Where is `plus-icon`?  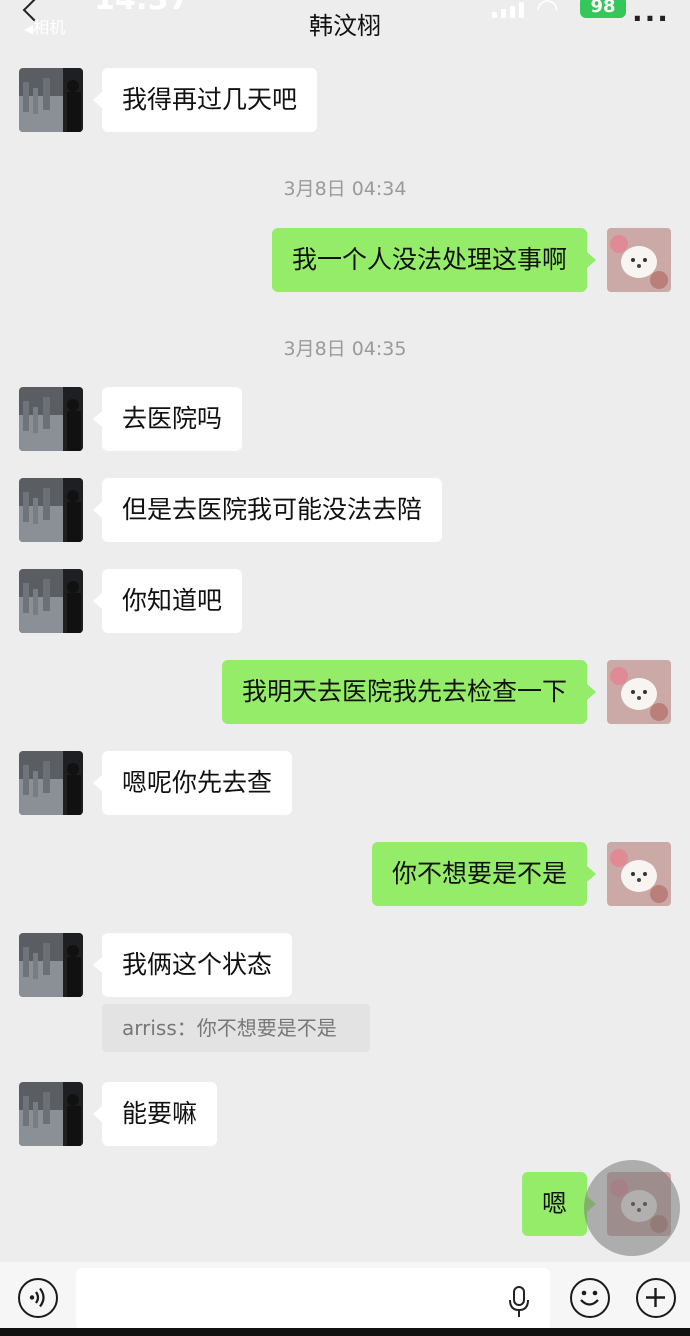 plus-icon is located at coordinates (656, 1298).